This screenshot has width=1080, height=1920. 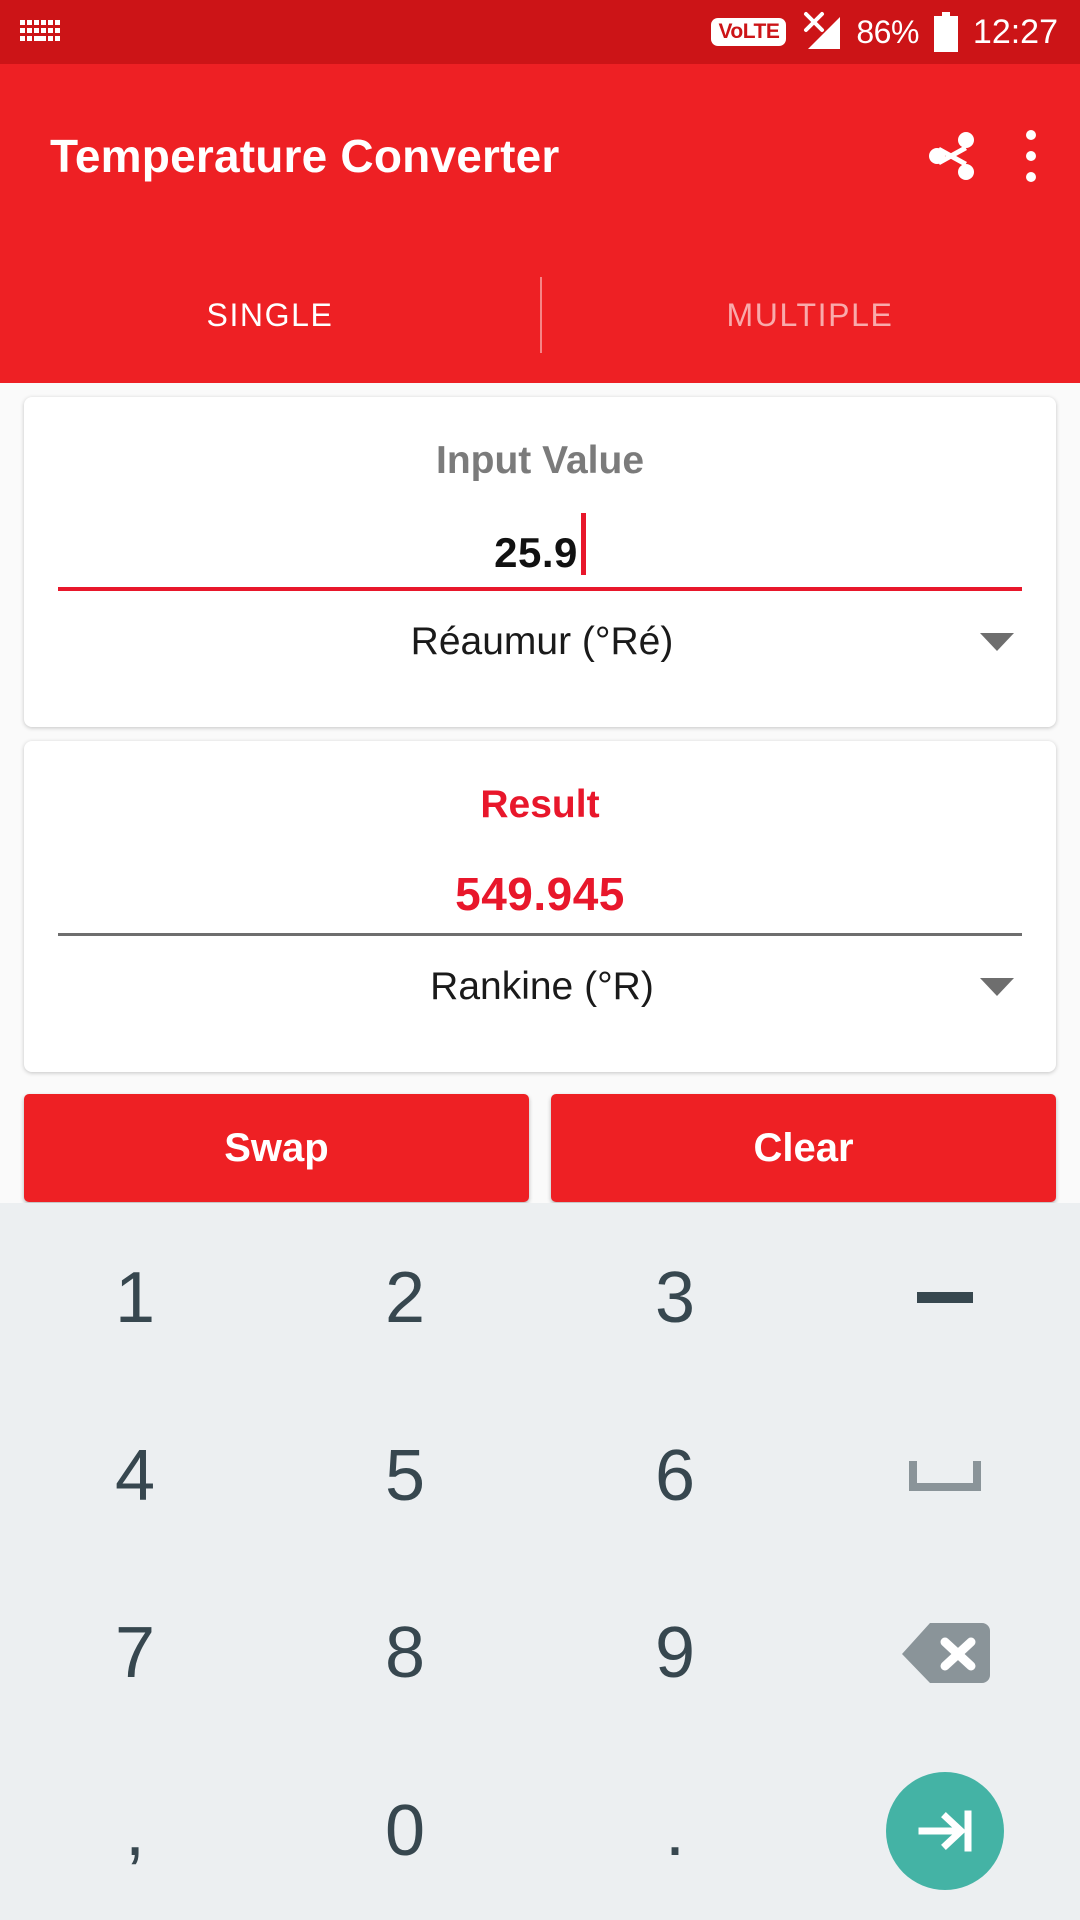 I want to click on overflow-menu-icon, so click(x=1031, y=155).